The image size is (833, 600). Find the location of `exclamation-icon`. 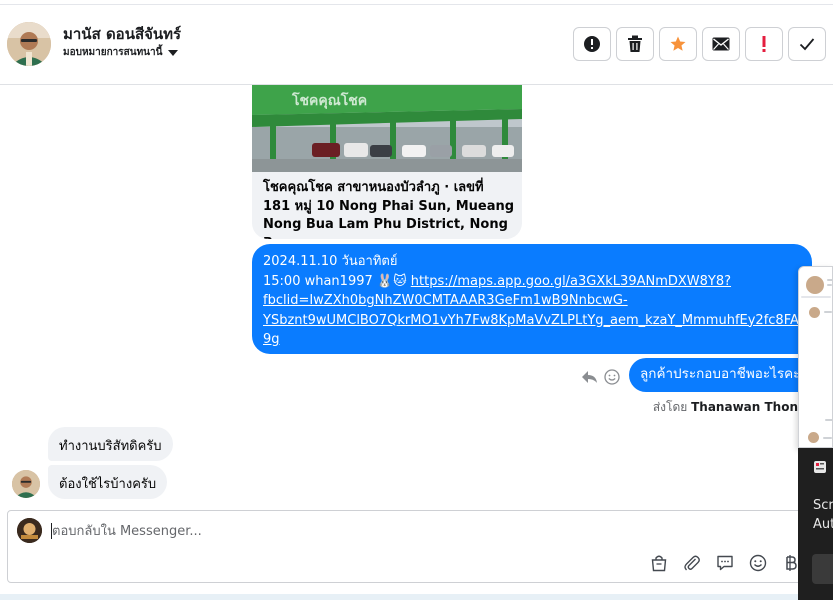

exclamation-icon is located at coordinates (764, 44).